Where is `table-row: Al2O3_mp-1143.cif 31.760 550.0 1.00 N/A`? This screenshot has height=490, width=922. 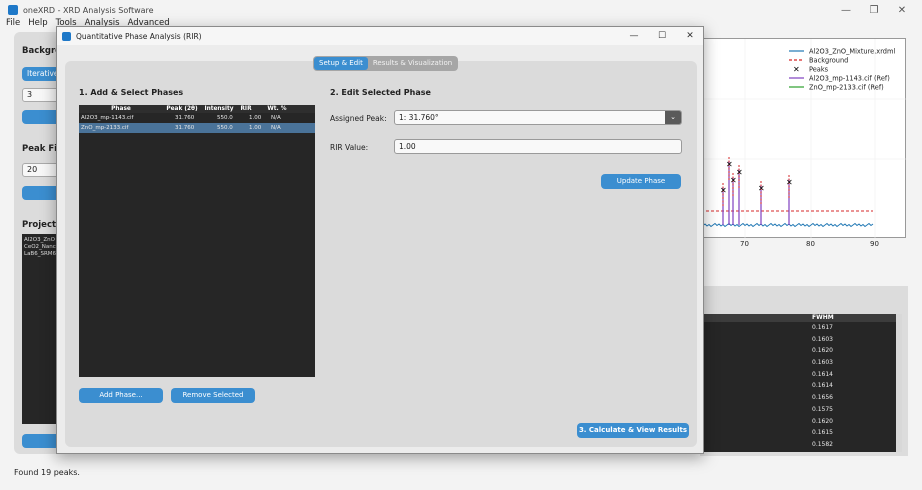 table-row: Al2O3_mp-1143.cif 31.760 550.0 1.00 N/A is located at coordinates (197, 118).